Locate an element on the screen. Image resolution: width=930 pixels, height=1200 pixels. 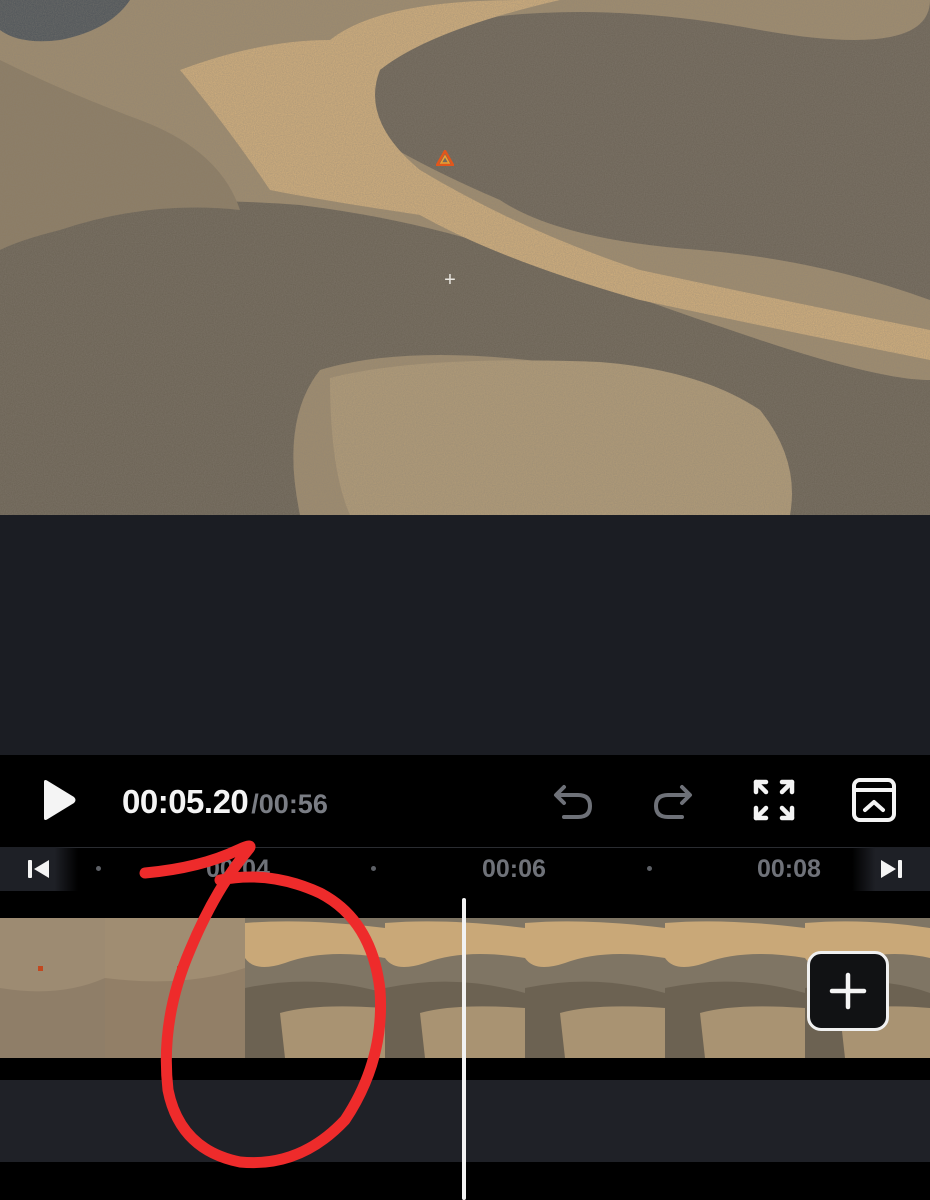
plus-icon is located at coordinates (848, 991).